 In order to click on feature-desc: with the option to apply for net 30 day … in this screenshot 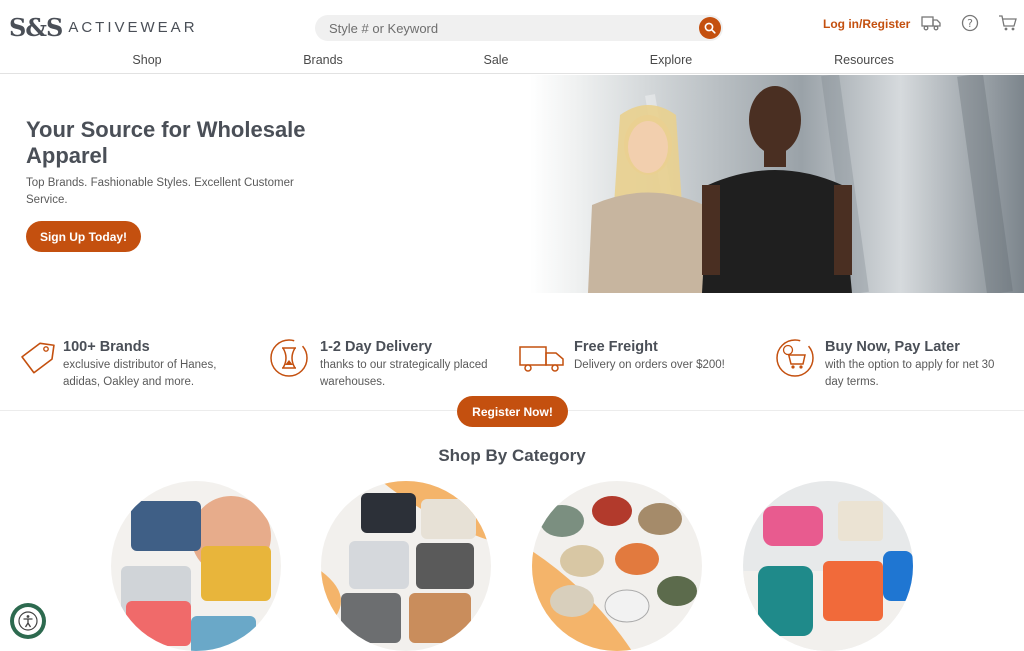, I will do `click(910, 373)`.